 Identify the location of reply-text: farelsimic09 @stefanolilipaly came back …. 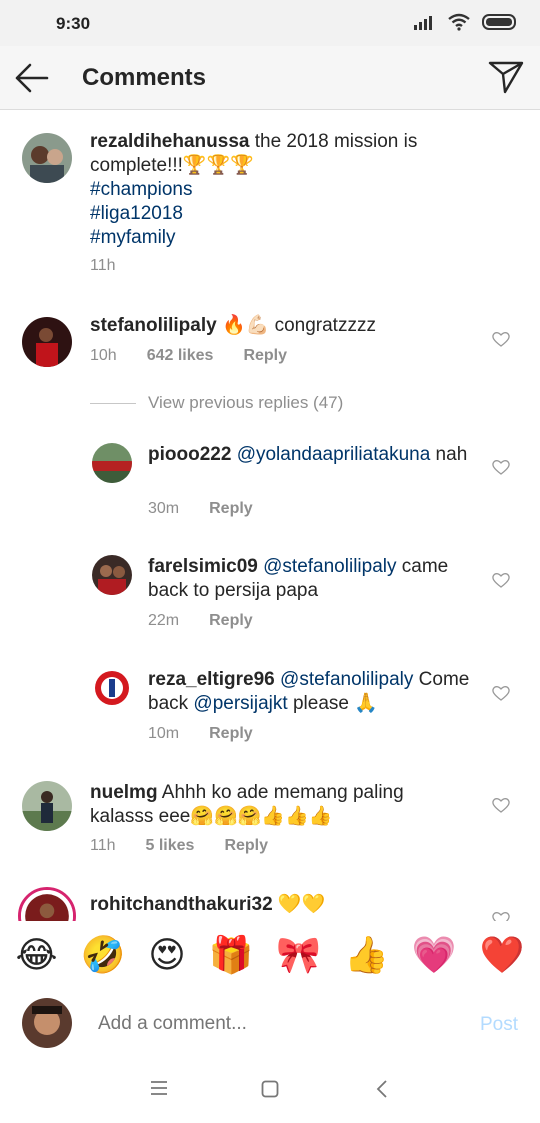
(313, 579).